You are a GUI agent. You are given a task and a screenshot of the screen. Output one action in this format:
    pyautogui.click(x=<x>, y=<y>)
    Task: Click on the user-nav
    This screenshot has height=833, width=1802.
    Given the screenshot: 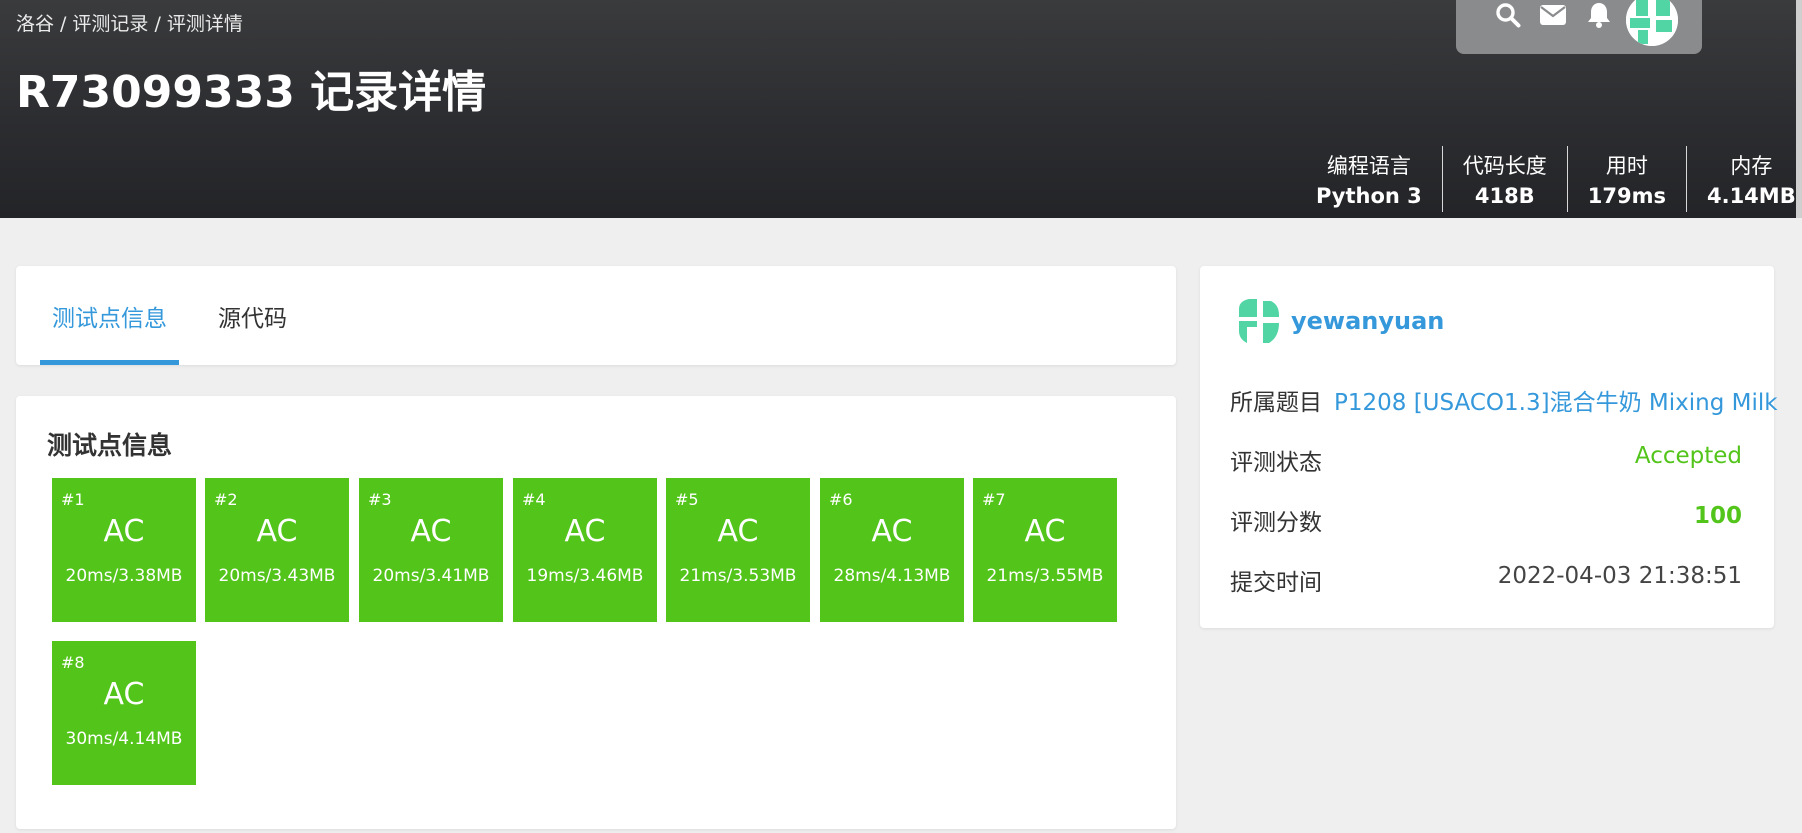 What is the action you would take?
    pyautogui.click(x=1579, y=27)
    